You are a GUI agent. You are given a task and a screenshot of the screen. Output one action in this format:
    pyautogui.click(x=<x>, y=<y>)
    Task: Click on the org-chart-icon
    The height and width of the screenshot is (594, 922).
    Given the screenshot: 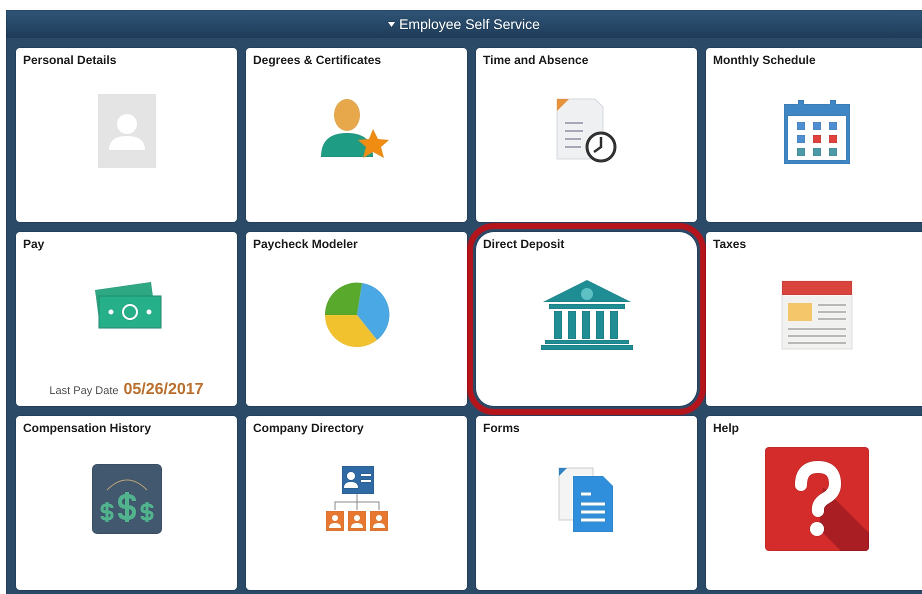 What is the action you would take?
    pyautogui.click(x=357, y=499)
    